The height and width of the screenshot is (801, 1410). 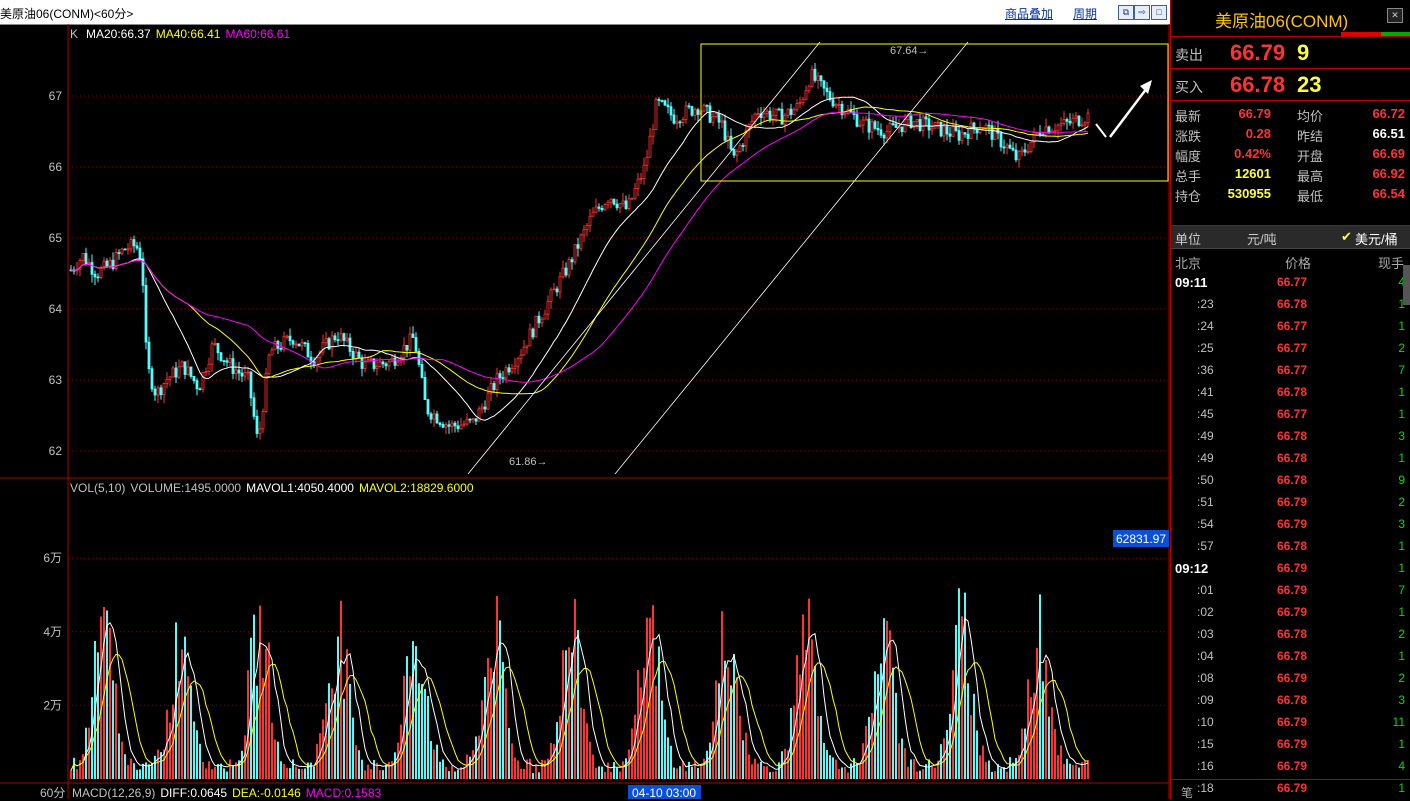 What do you see at coordinates (1159, 12) in the screenshot?
I see `maximize-icon: □` at bounding box center [1159, 12].